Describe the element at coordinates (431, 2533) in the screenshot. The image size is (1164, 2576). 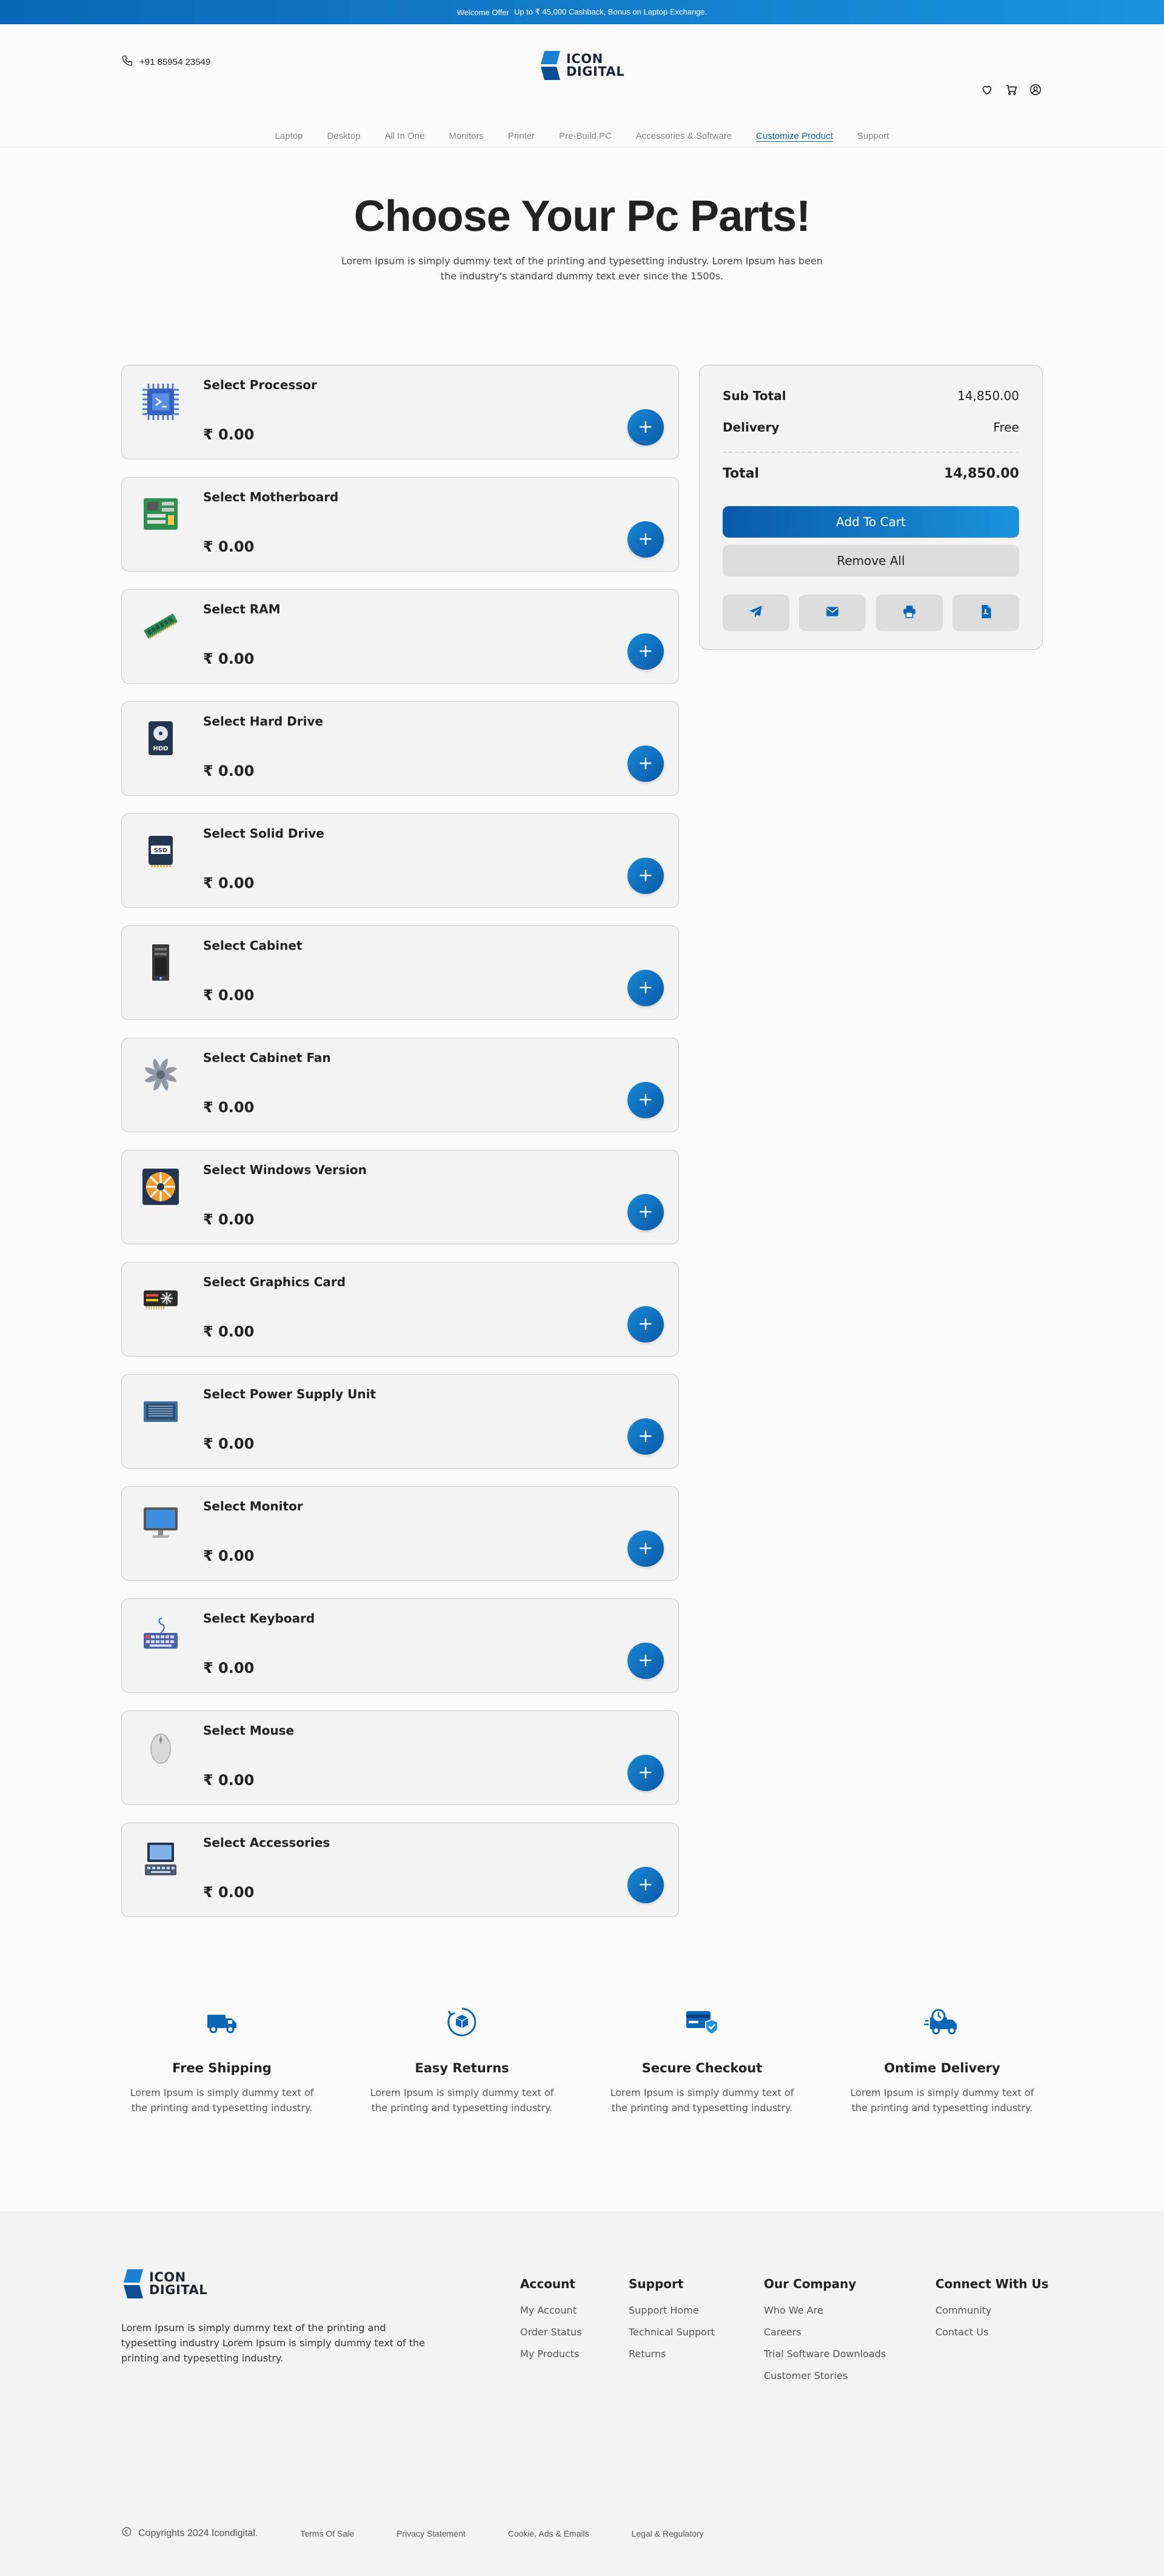
I see `footer-legal-link: Privacy Statement` at that location.